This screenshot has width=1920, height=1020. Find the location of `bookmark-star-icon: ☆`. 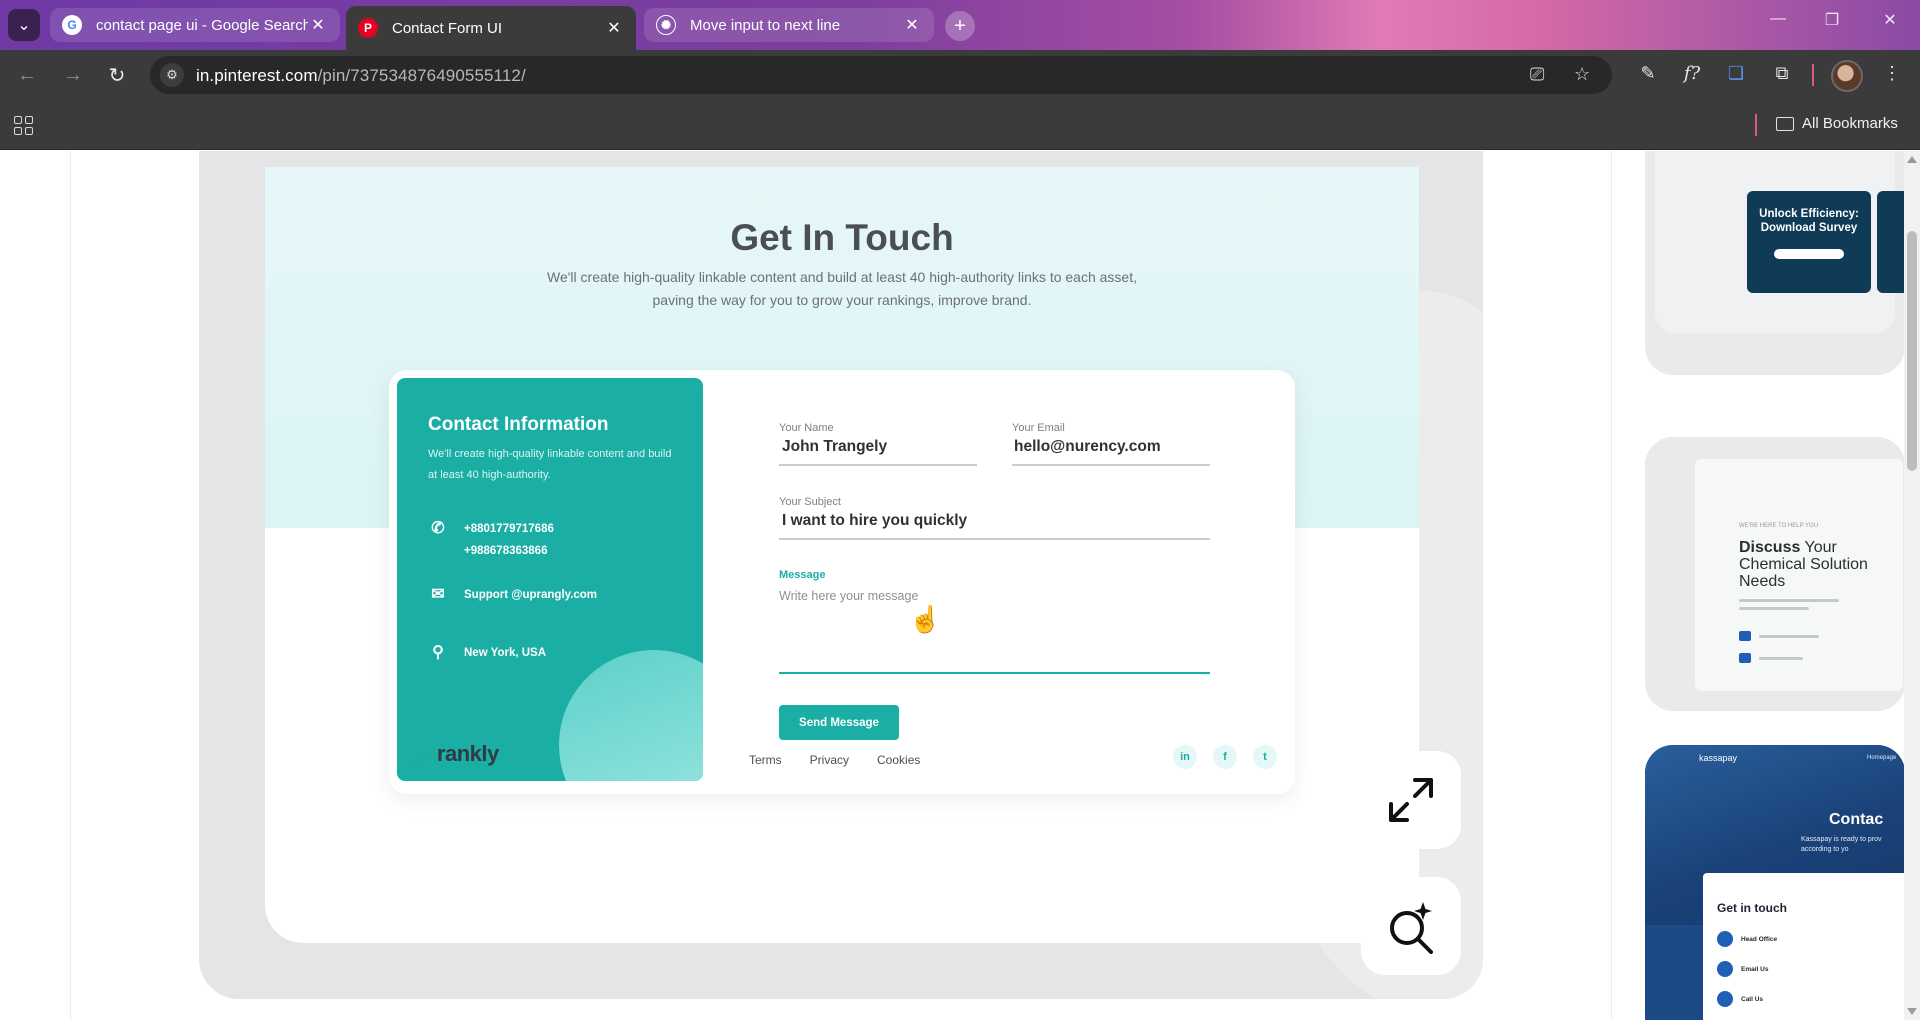

bookmark-star-icon: ☆ is located at coordinates (1582, 74).